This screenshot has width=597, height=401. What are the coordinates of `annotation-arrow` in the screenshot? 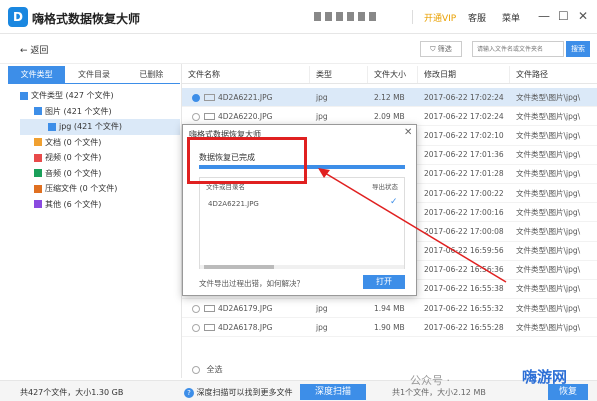 It's located at (412, 225).